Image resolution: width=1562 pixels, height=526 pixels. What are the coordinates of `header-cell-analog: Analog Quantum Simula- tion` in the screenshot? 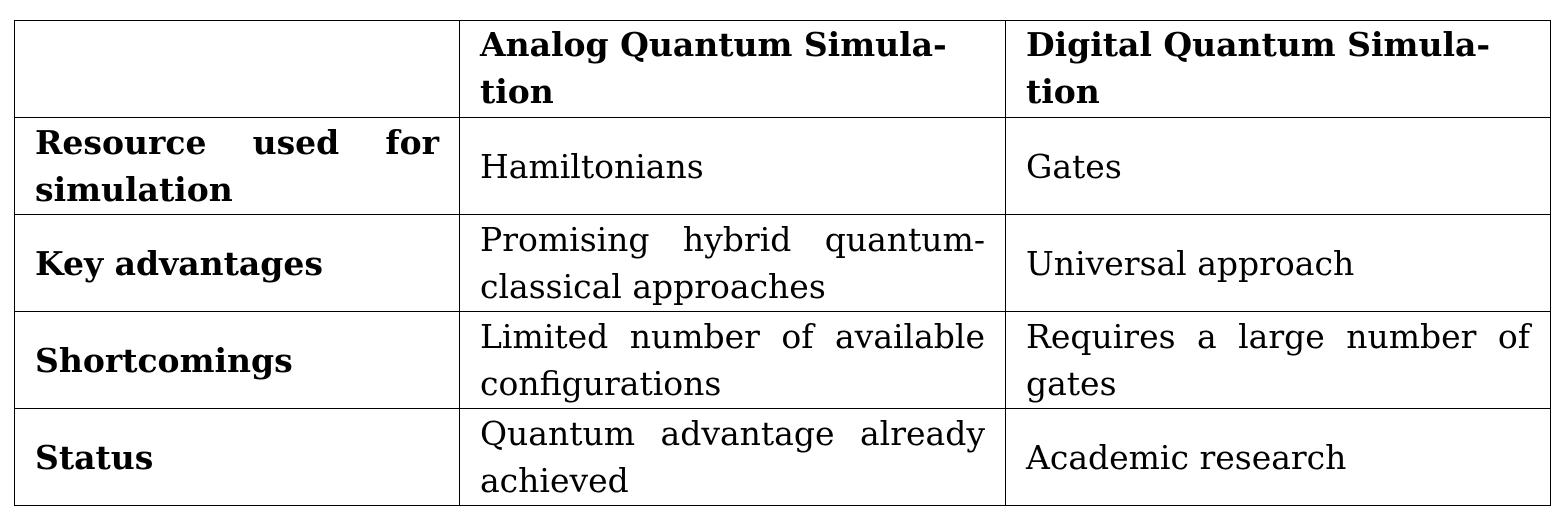 It's located at (732, 69).